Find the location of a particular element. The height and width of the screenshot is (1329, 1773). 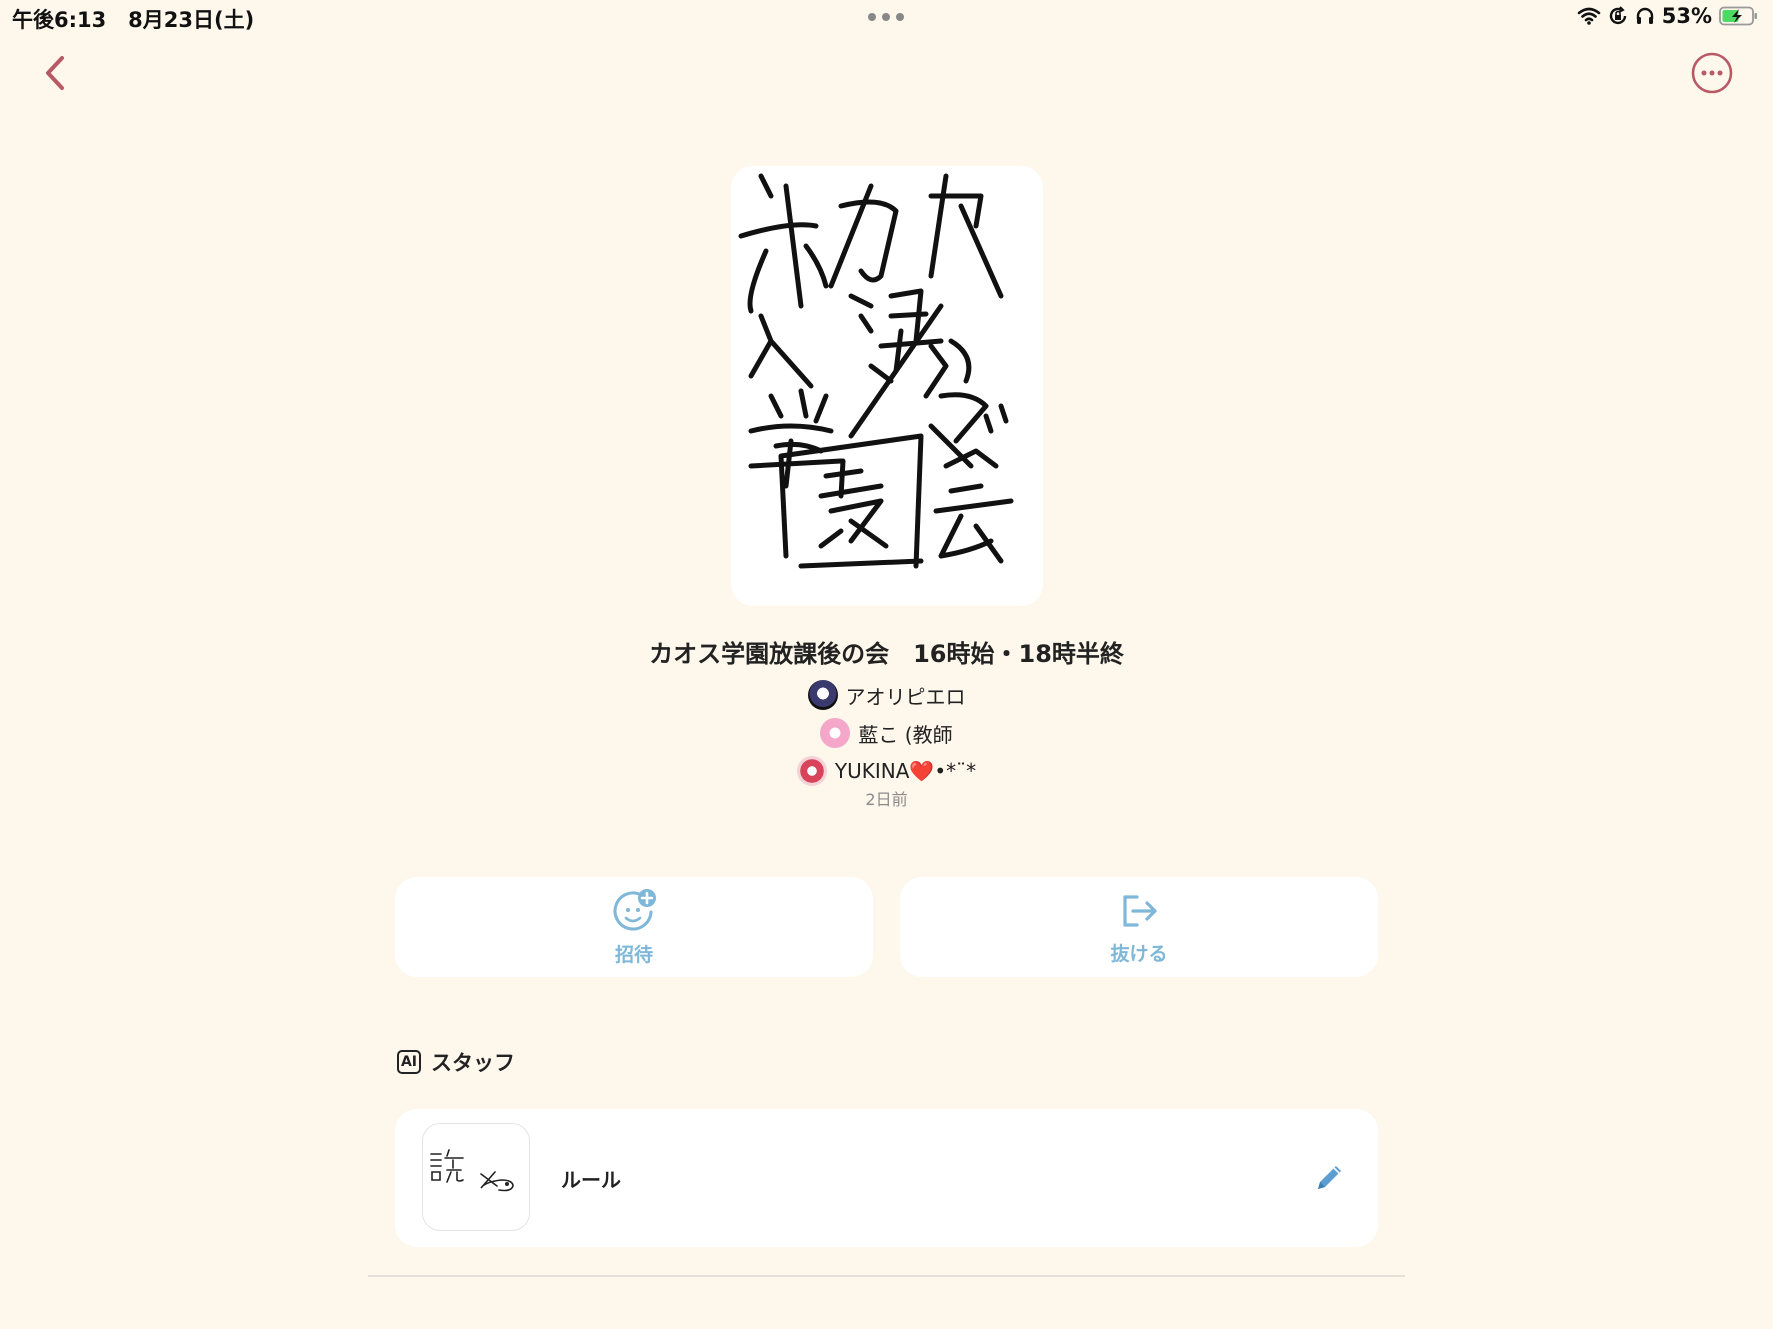

member-item: アオリピエロ is located at coordinates (886, 695).